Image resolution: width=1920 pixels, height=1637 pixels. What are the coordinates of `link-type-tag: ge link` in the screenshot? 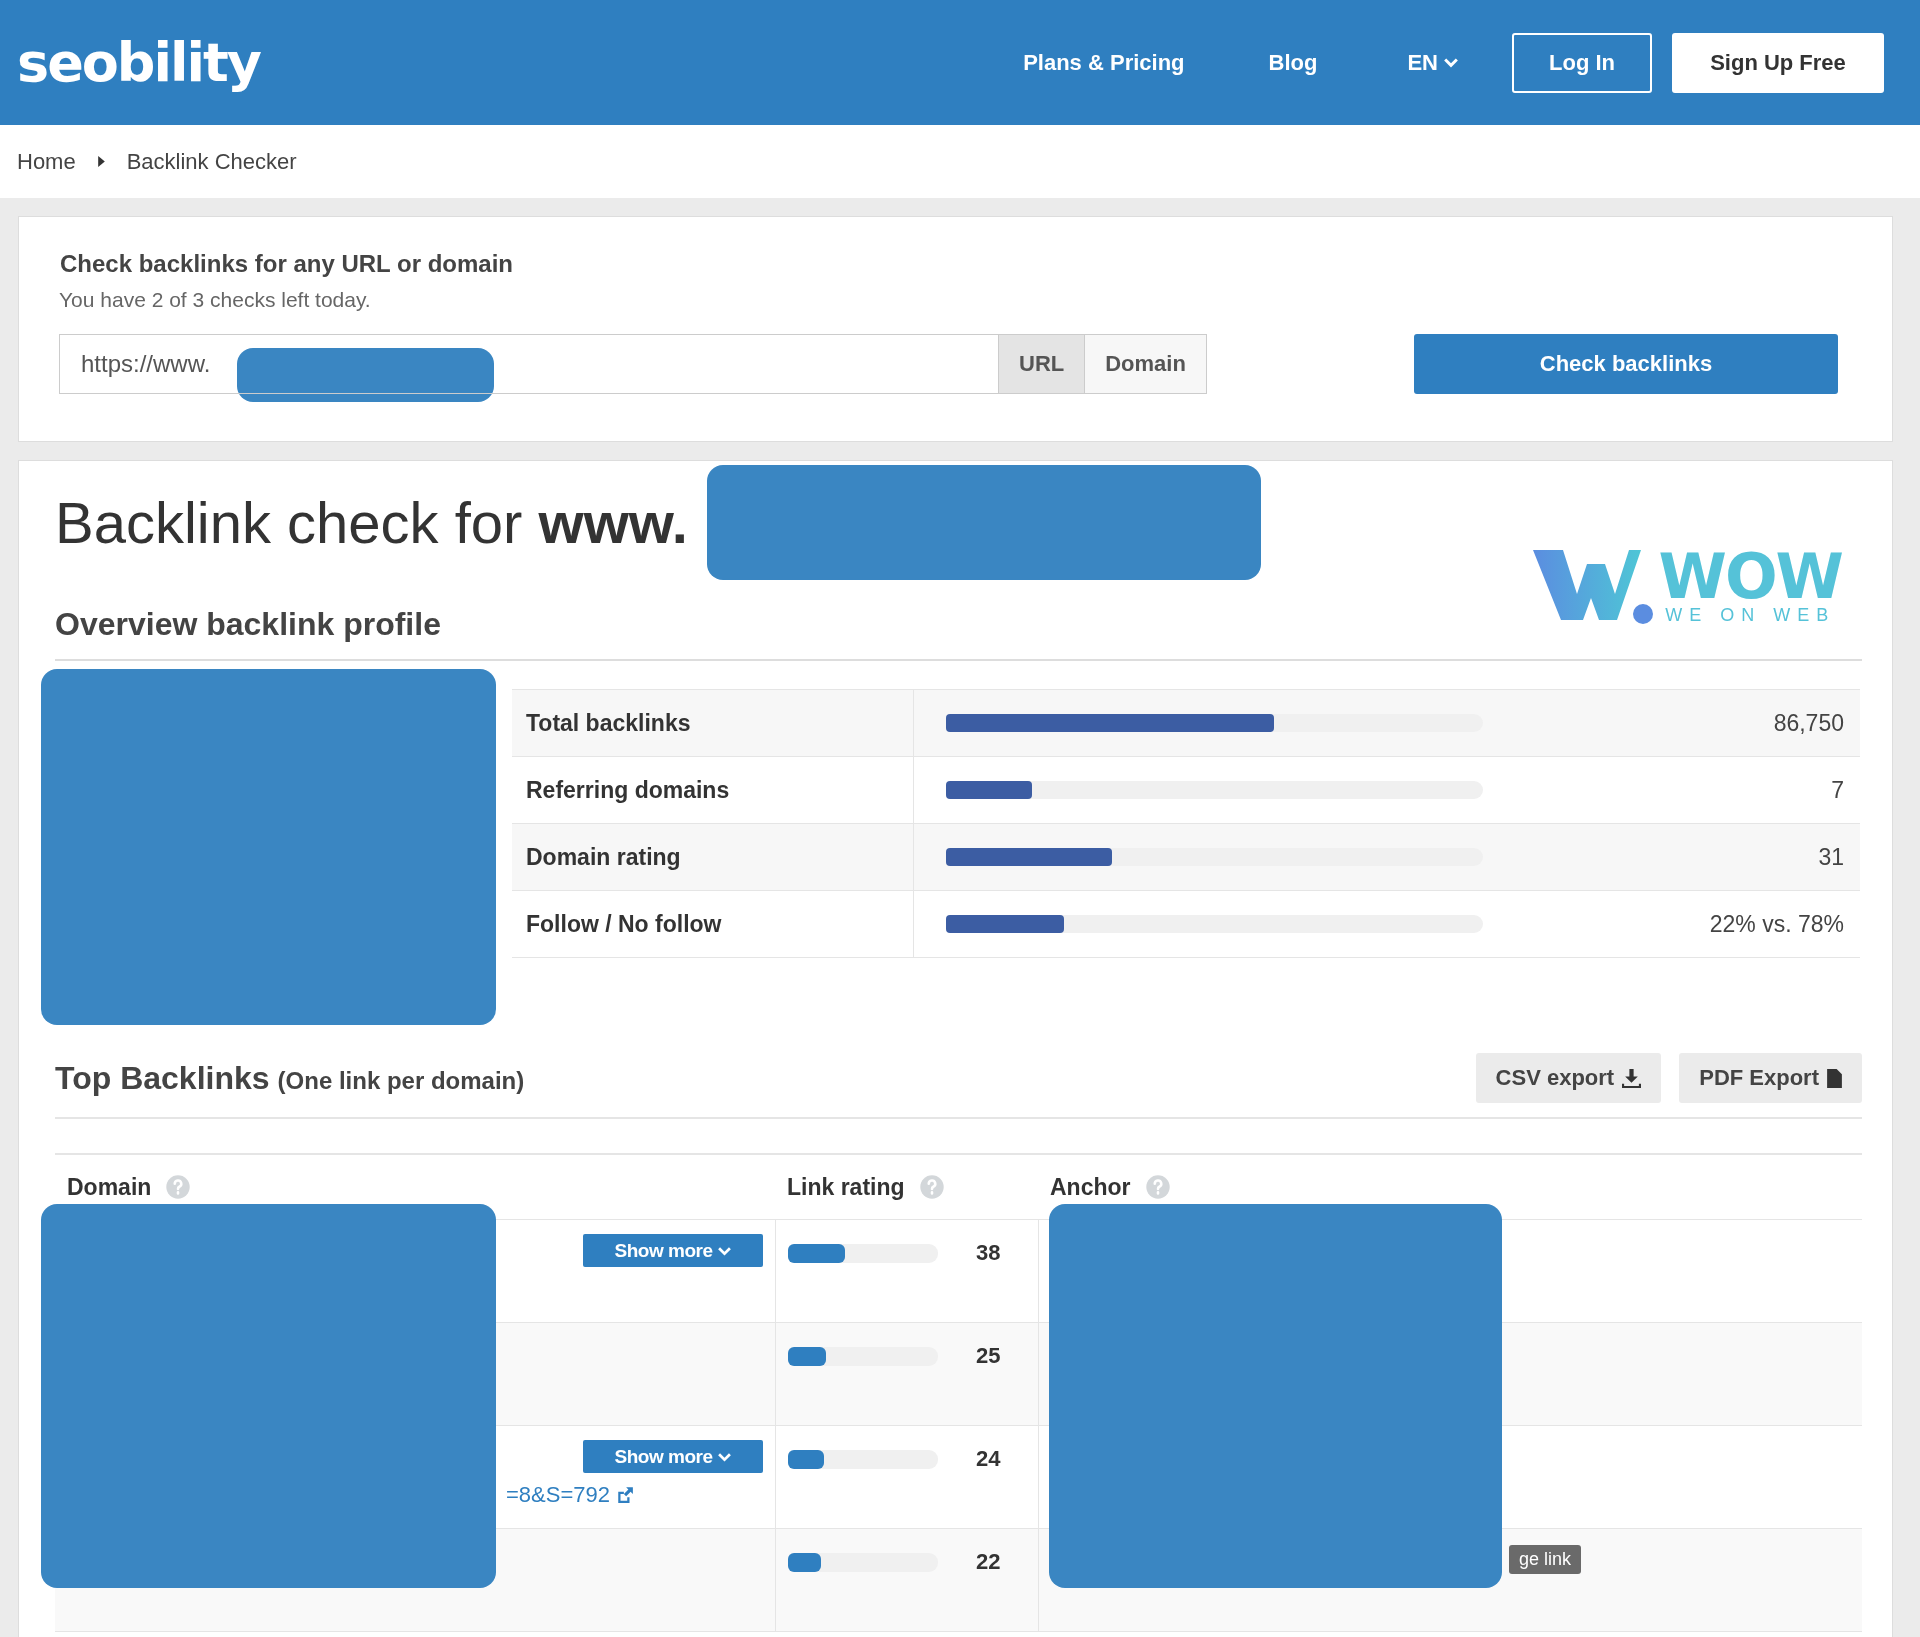 It's located at (1545, 1559).